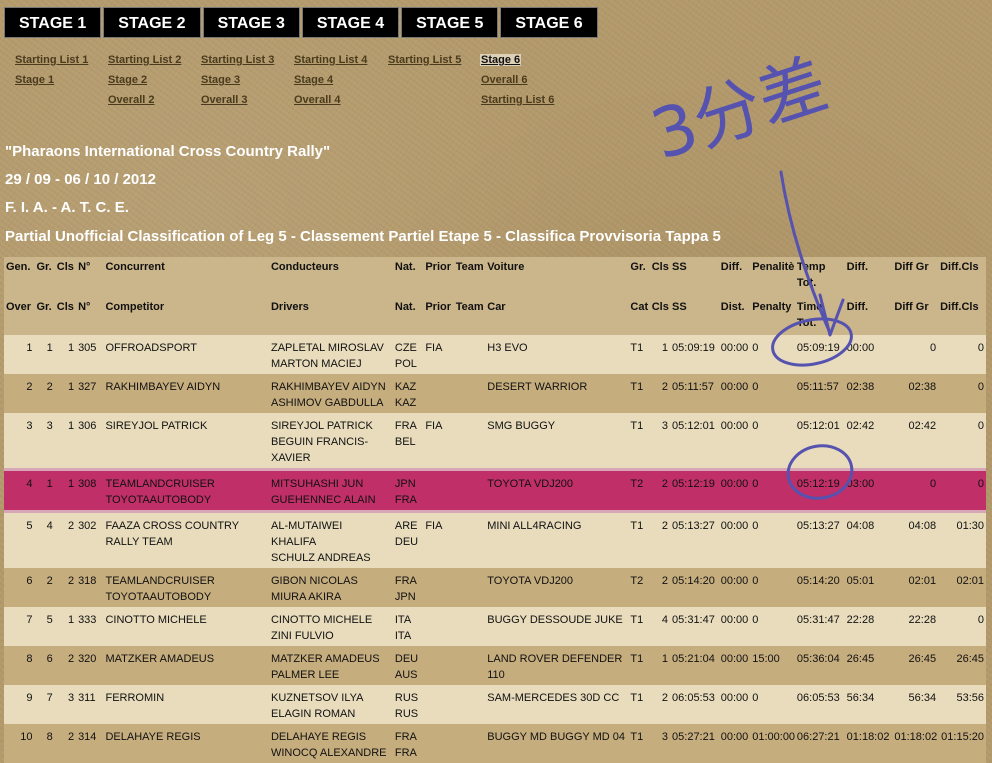  Describe the element at coordinates (131, 100) in the screenshot. I see `link-overall-2: Overall 2` at that location.